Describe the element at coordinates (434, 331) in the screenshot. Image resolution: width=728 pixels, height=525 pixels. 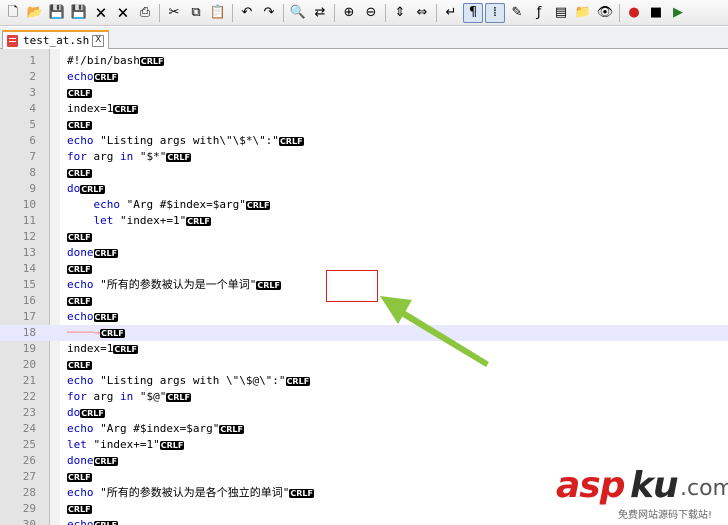
I see `annotation-arrow` at that location.